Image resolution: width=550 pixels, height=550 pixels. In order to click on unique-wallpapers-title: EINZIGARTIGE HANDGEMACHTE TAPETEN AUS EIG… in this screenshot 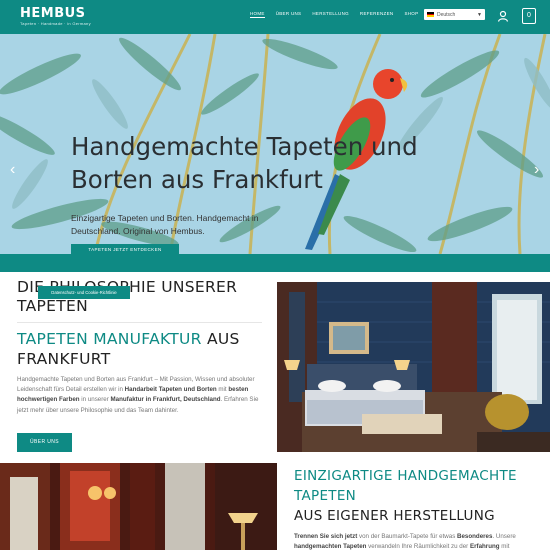, I will do `click(419, 496)`.